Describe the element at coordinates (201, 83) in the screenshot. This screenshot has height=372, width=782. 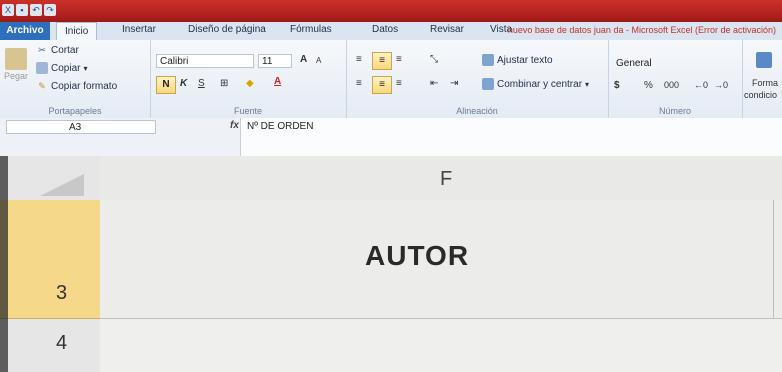
I see `underline-button: S` at that location.